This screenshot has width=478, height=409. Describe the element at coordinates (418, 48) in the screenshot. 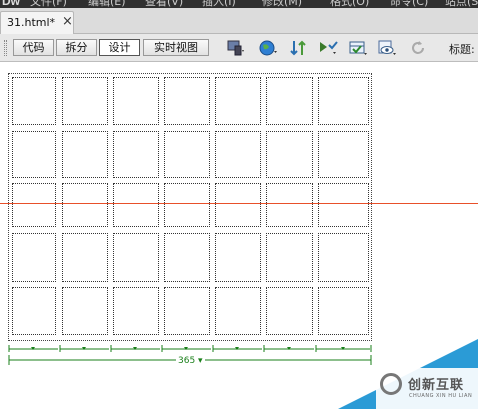

I see `refresh-icon` at that location.